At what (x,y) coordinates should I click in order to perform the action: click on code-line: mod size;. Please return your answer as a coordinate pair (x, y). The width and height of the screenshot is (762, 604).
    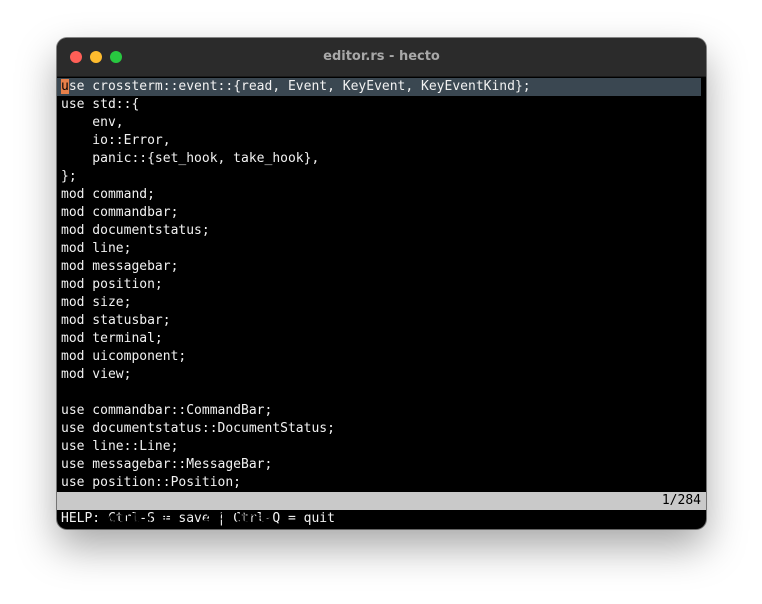
    Looking at the image, I should click on (381, 303).